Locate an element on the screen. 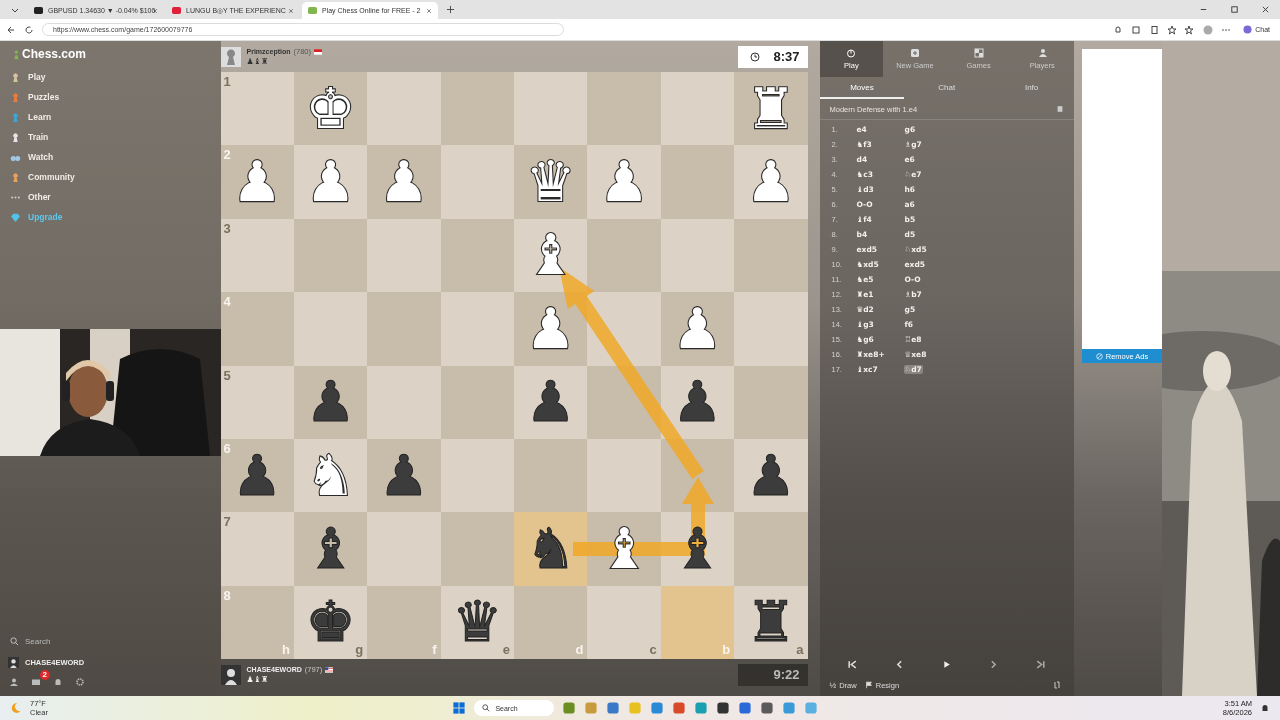 The height and width of the screenshot is (720, 1280). rank-label: 3 is located at coordinates (227, 228).